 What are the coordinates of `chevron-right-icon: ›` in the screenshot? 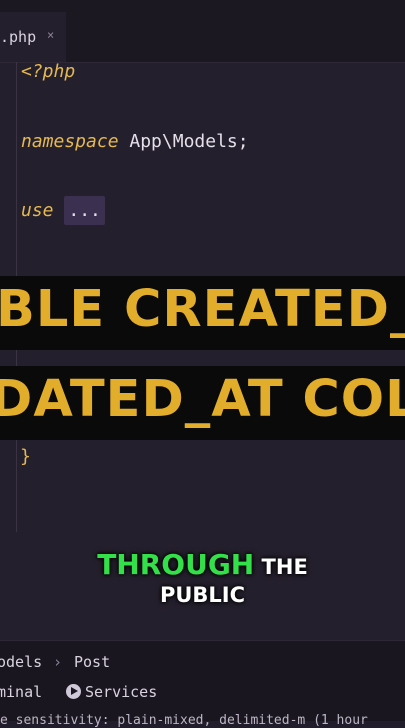 It's located at (58, 662).